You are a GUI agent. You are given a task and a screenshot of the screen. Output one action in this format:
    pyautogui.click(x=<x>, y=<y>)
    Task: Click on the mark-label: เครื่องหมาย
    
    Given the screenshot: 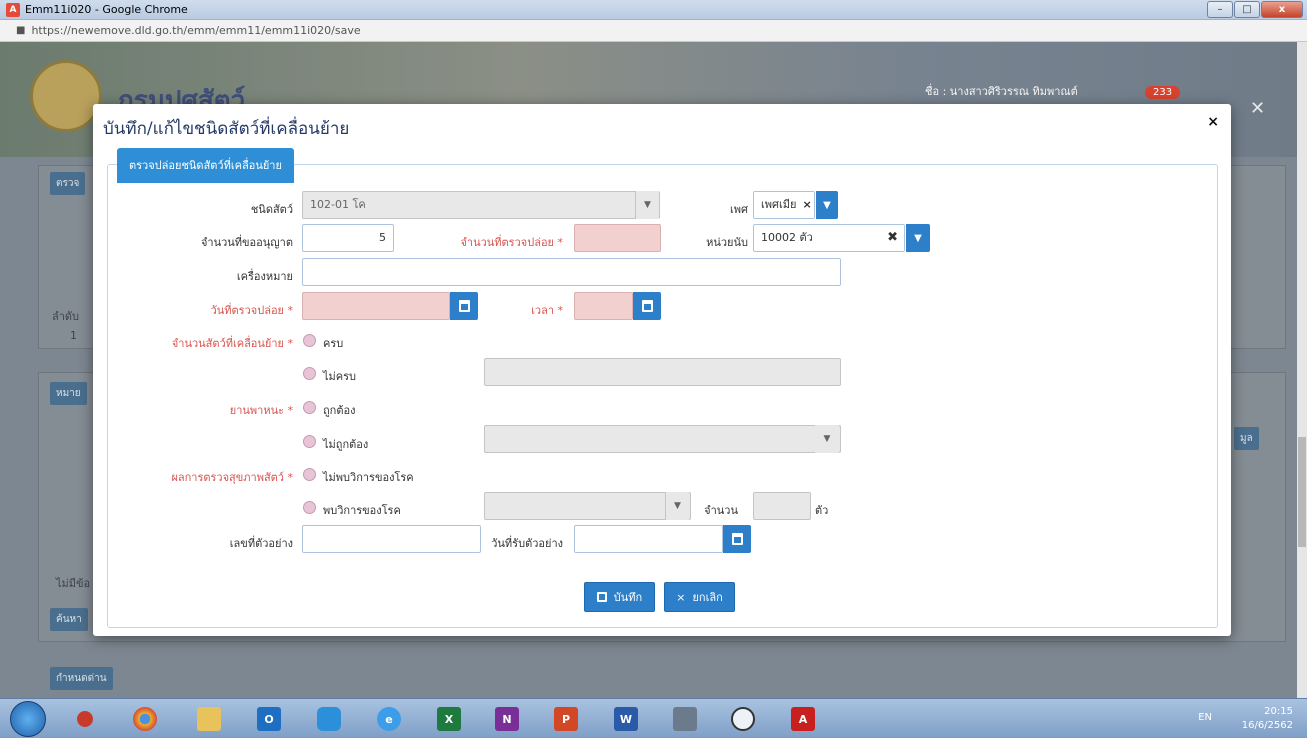 What is the action you would take?
    pyautogui.click(x=264, y=276)
    